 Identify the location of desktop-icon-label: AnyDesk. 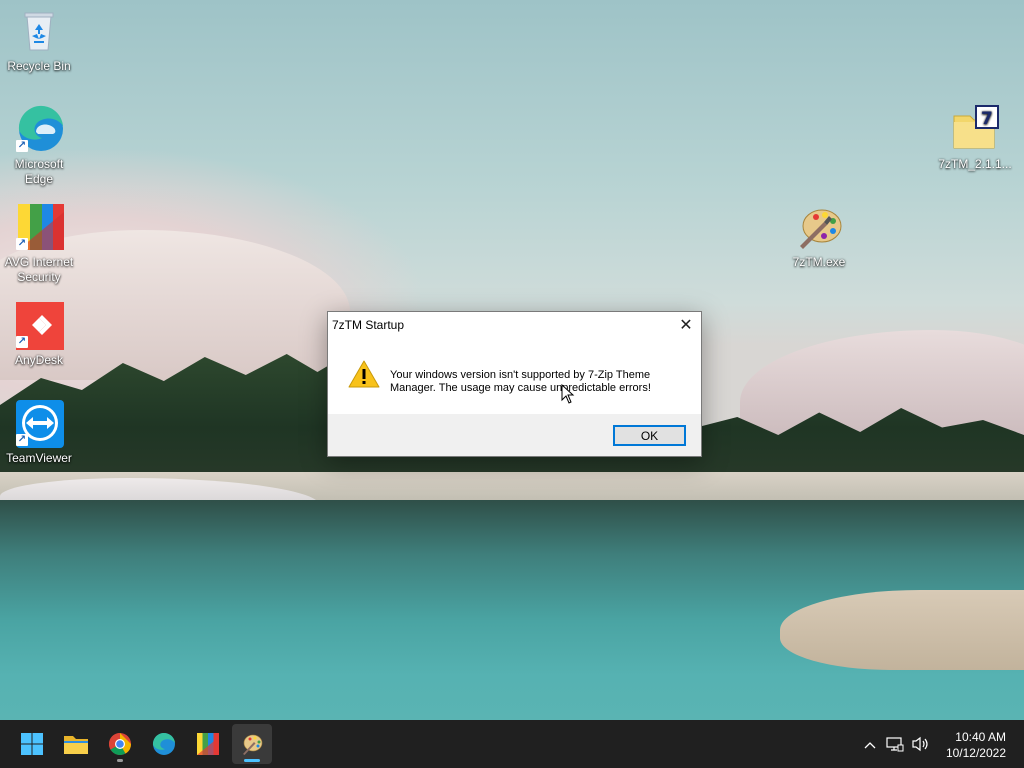
(39, 360).